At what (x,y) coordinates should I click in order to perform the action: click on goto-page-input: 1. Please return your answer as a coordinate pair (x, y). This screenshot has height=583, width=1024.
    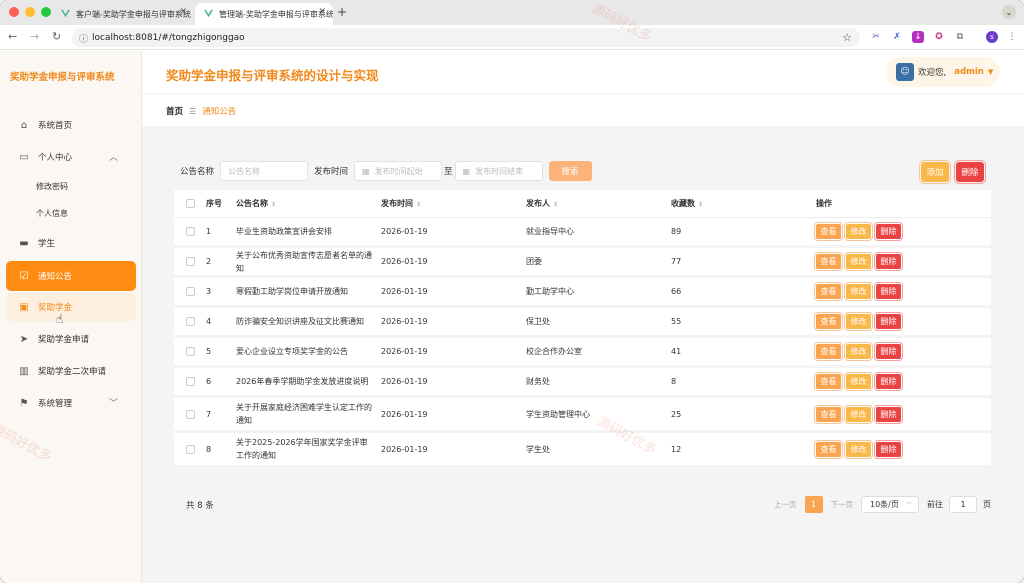
    Looking at the image, I should click on (963, 504).